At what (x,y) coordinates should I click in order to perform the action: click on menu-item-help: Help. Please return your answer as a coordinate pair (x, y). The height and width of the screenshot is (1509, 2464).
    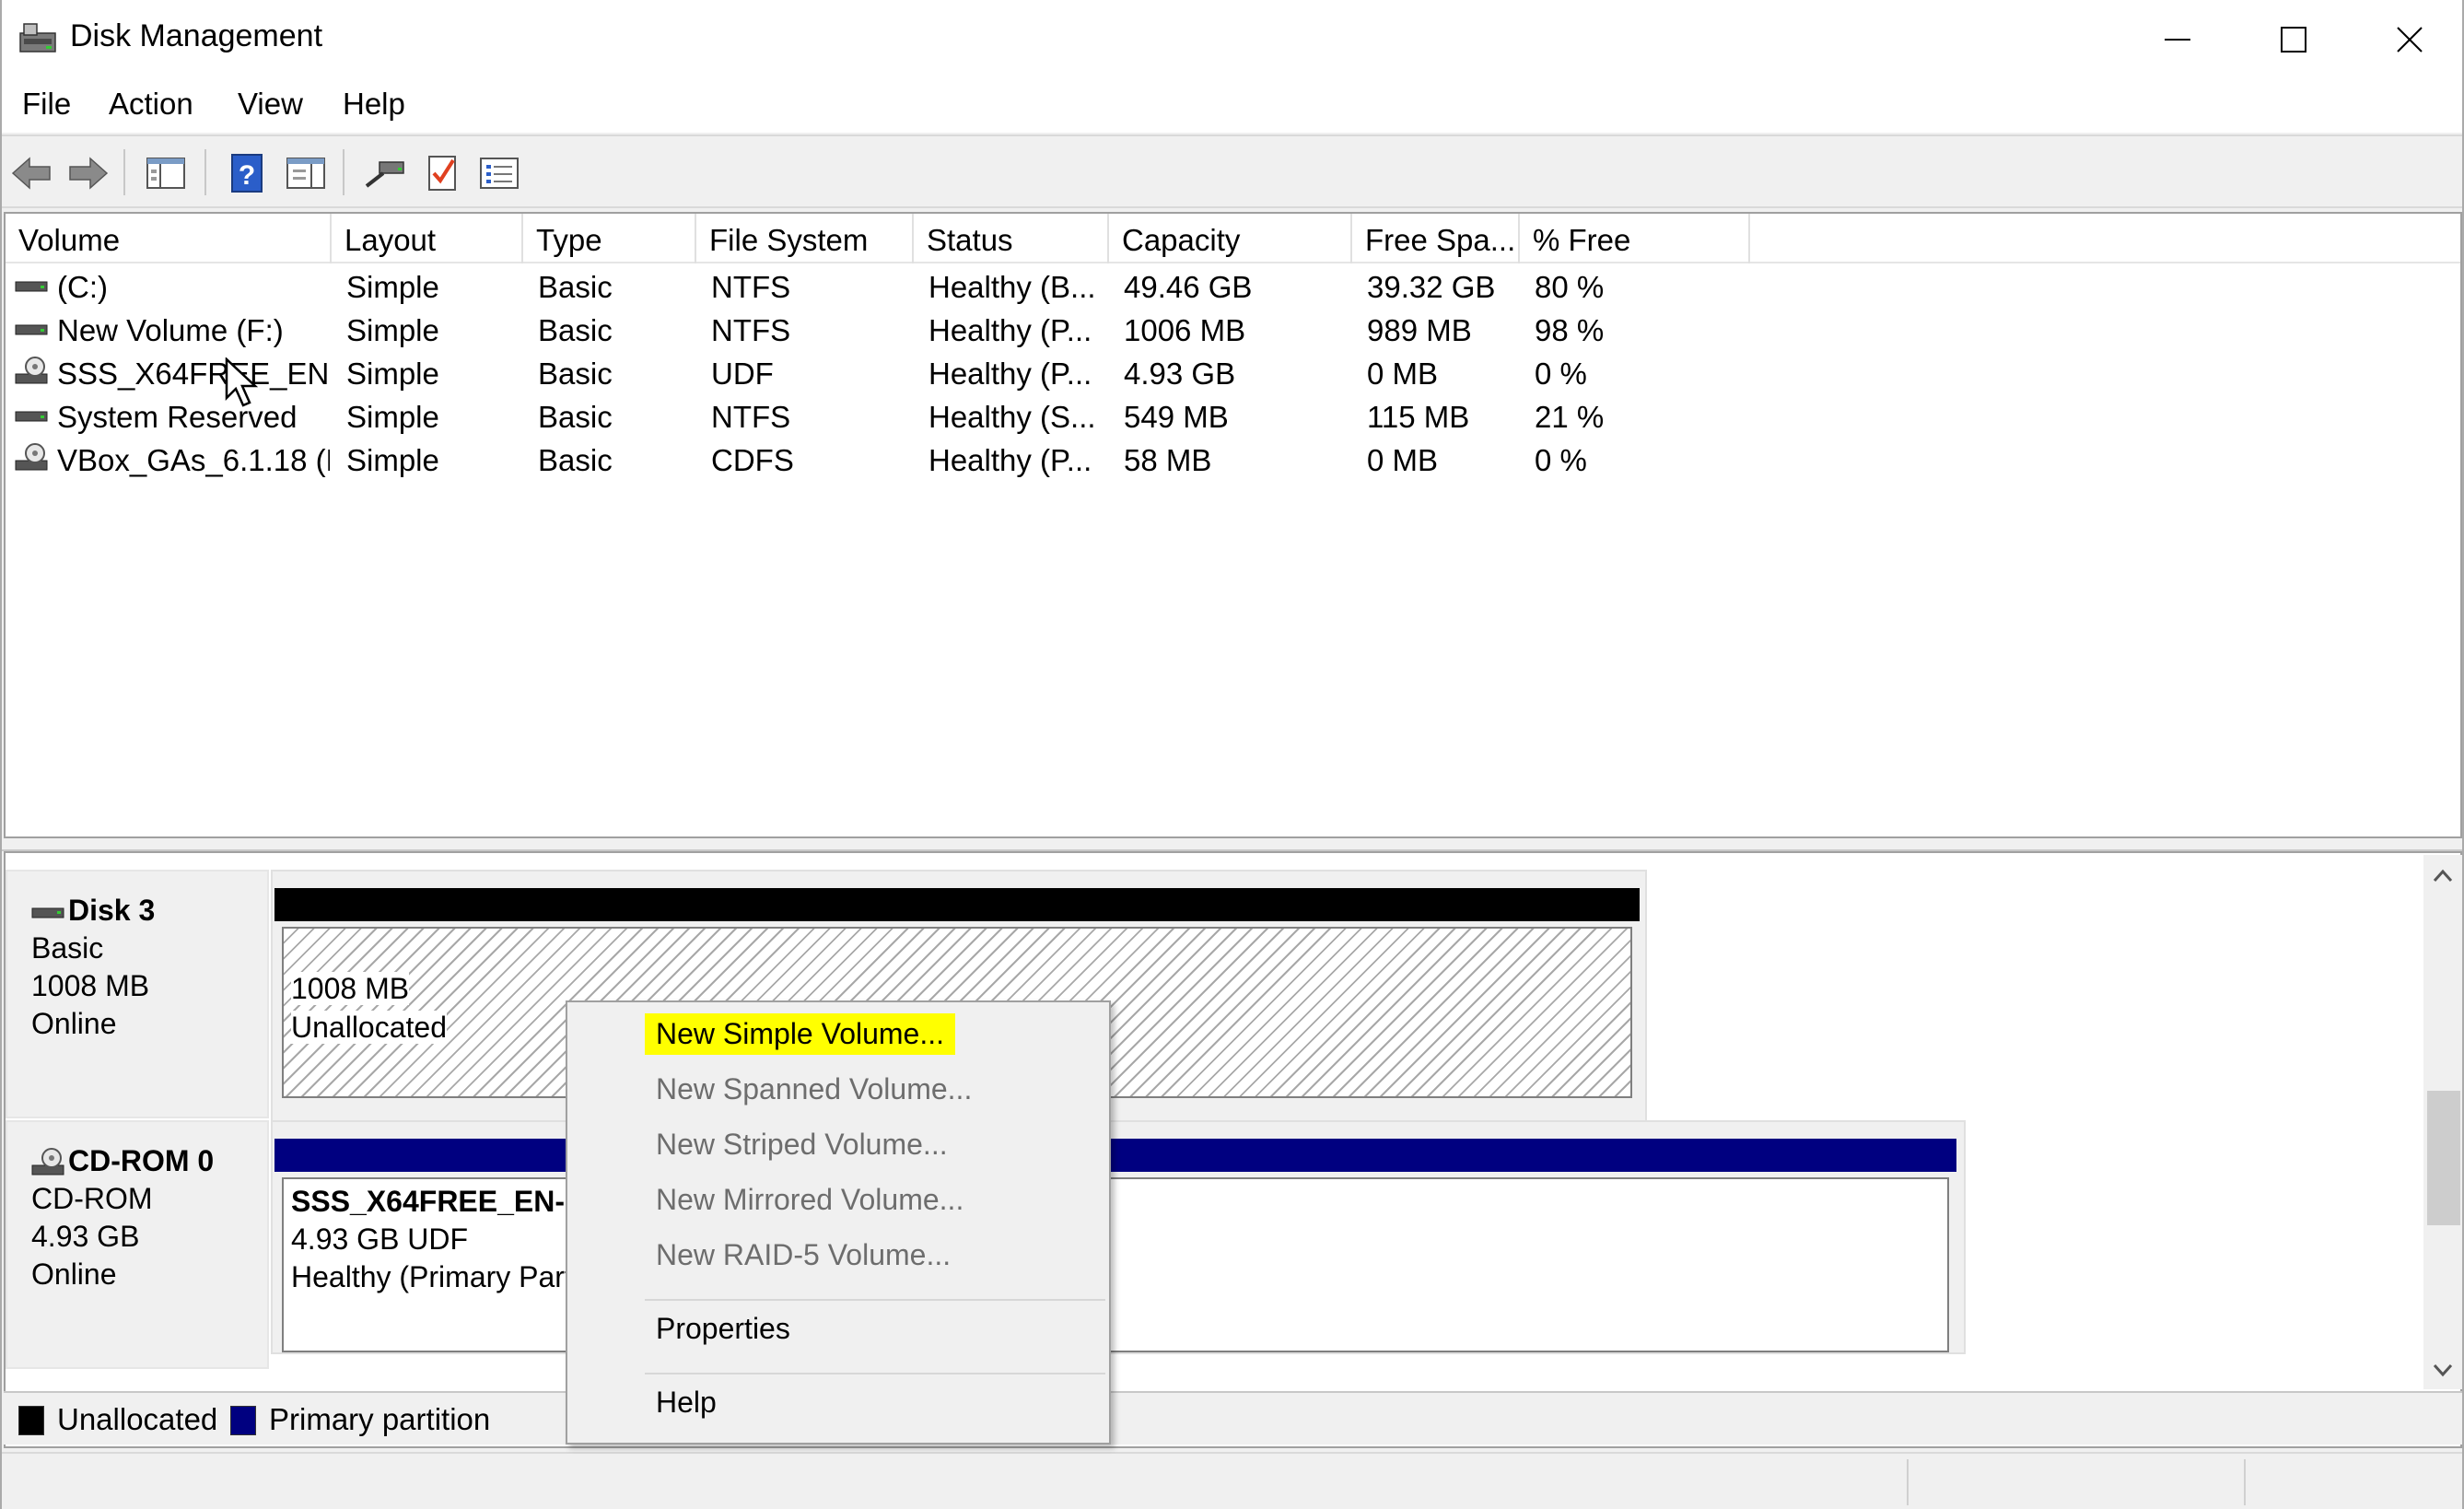
    Looking at the image, I should click on (686, 1403).